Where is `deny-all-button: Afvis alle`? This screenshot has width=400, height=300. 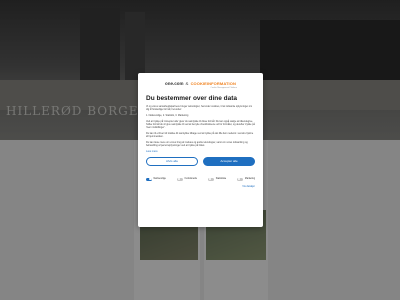
deny-all-button: Afvis alle is located at coordinates (172, 161).